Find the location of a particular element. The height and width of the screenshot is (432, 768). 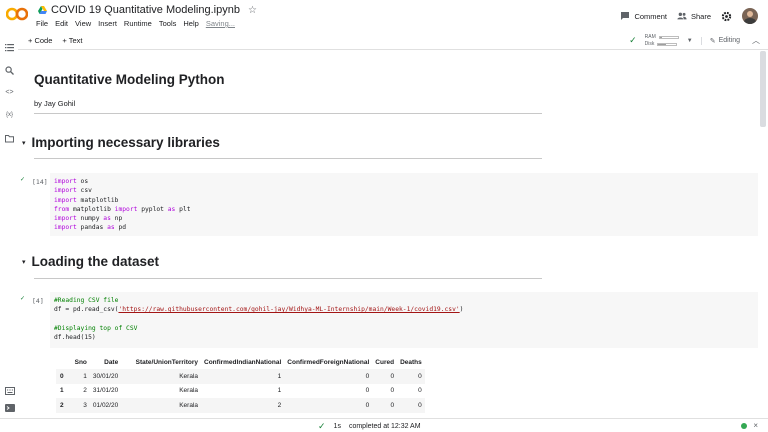

column-header: ConfirmedForeignNational is located at coordinates (328, 362).